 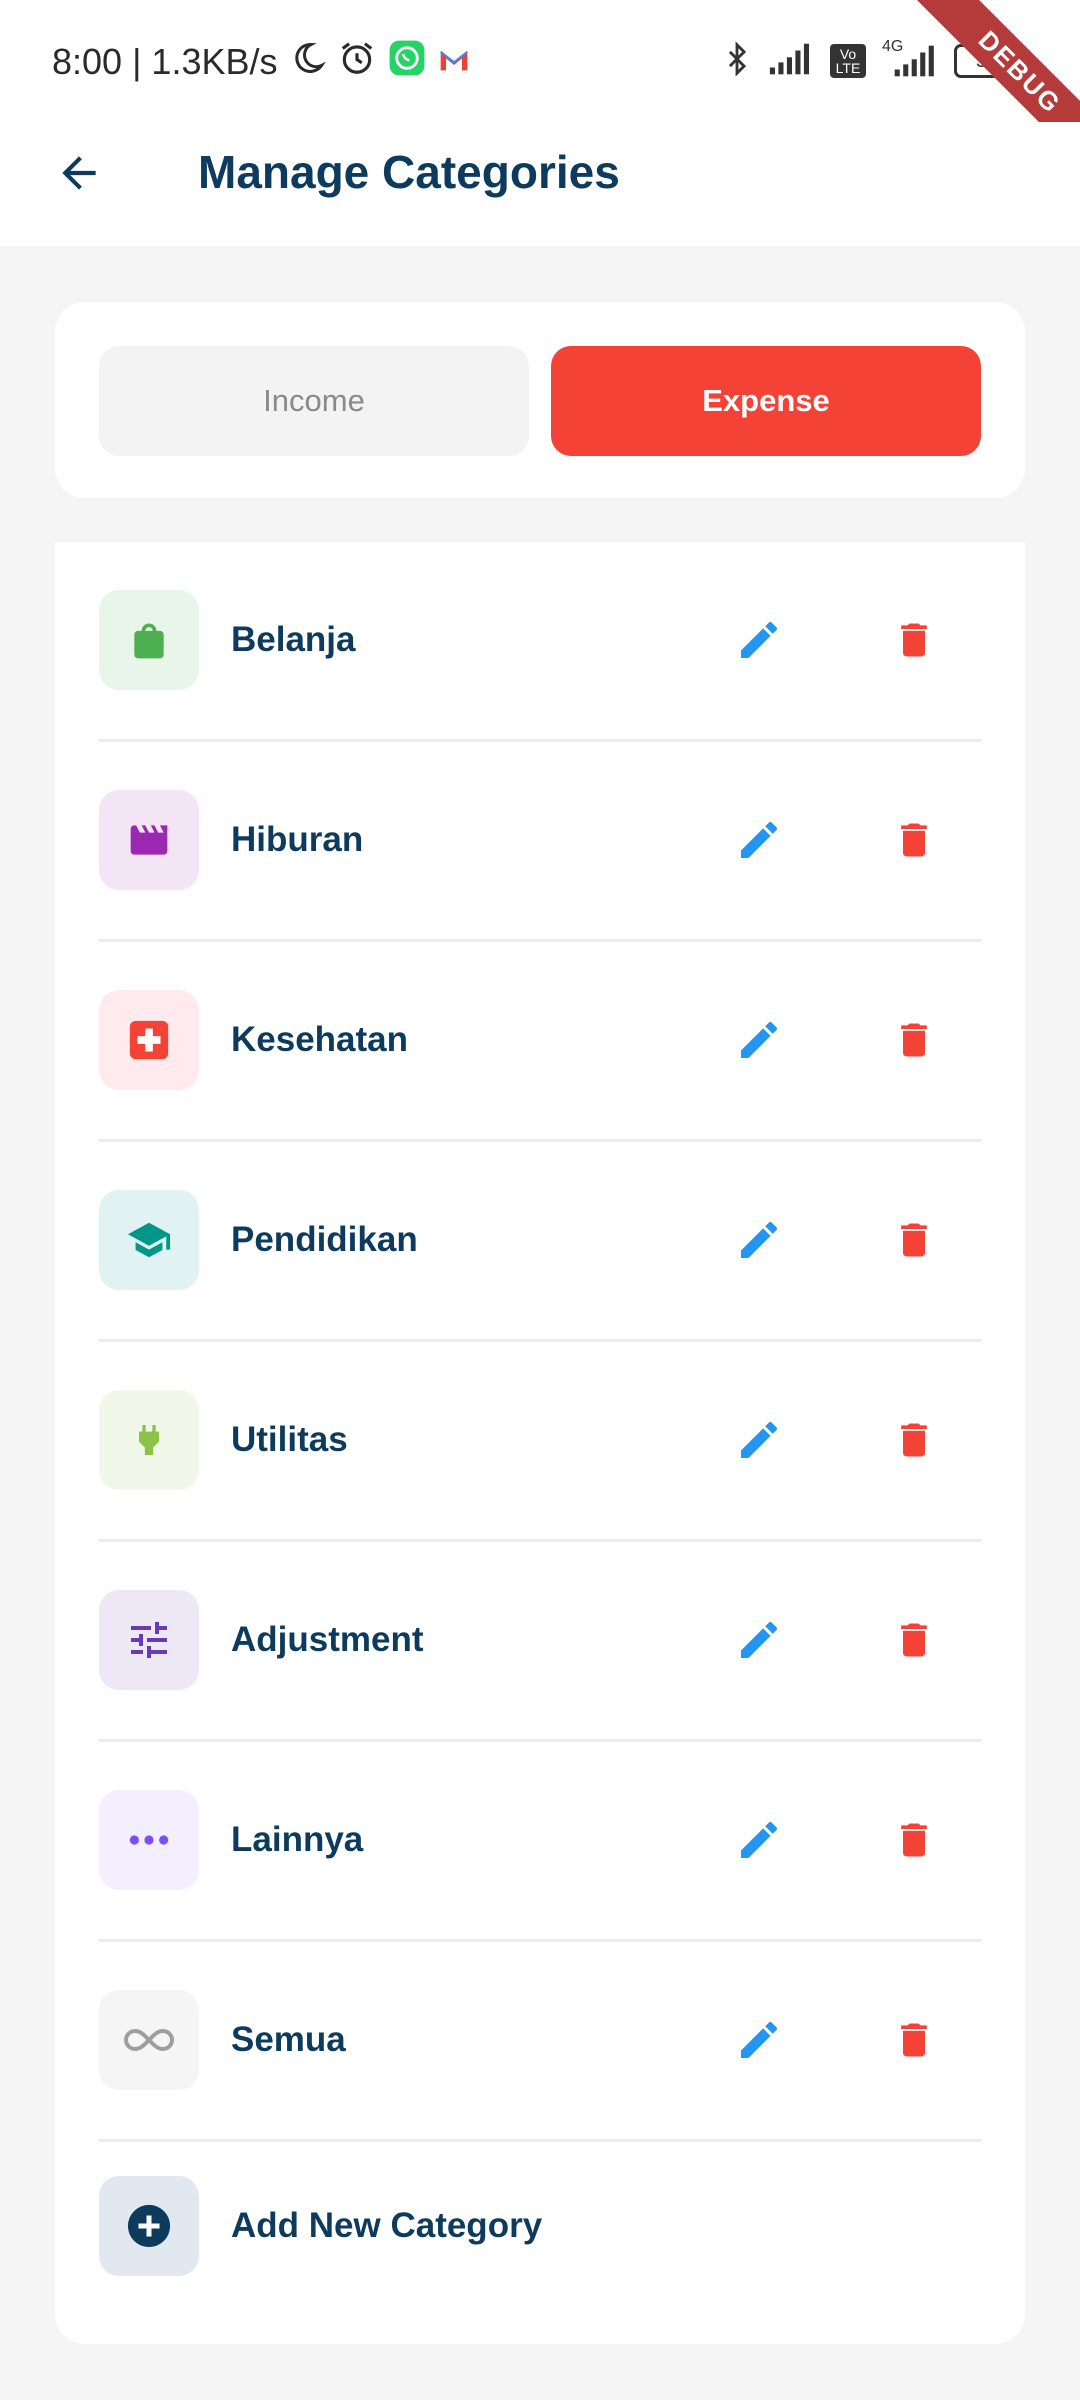 I want to click on more-horiz-icon, so click(x=149, y=1840).